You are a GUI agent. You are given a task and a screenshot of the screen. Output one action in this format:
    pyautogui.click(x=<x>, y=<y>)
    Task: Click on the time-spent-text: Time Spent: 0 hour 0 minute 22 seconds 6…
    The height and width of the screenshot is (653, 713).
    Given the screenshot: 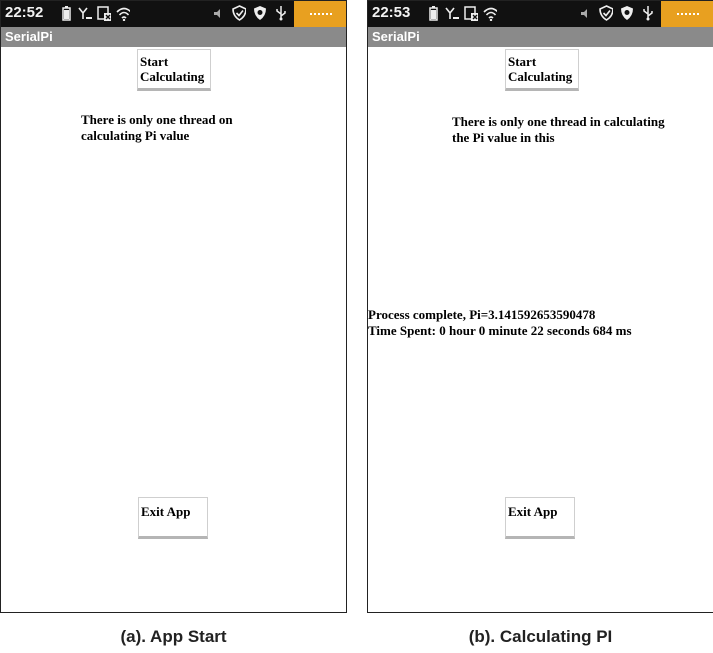 What is the action you would take?
    pyautogui.click(x=500, y=330)
    